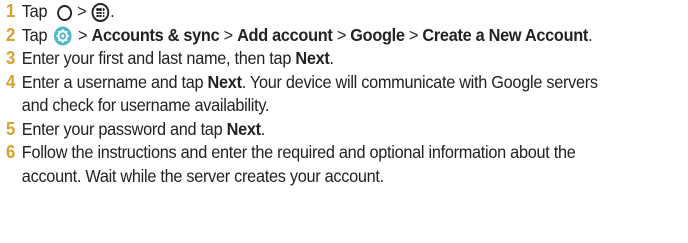 This screenshot has width=688, height=243. I want to click on step-1: 1 Tap > ., so click(345, 12).